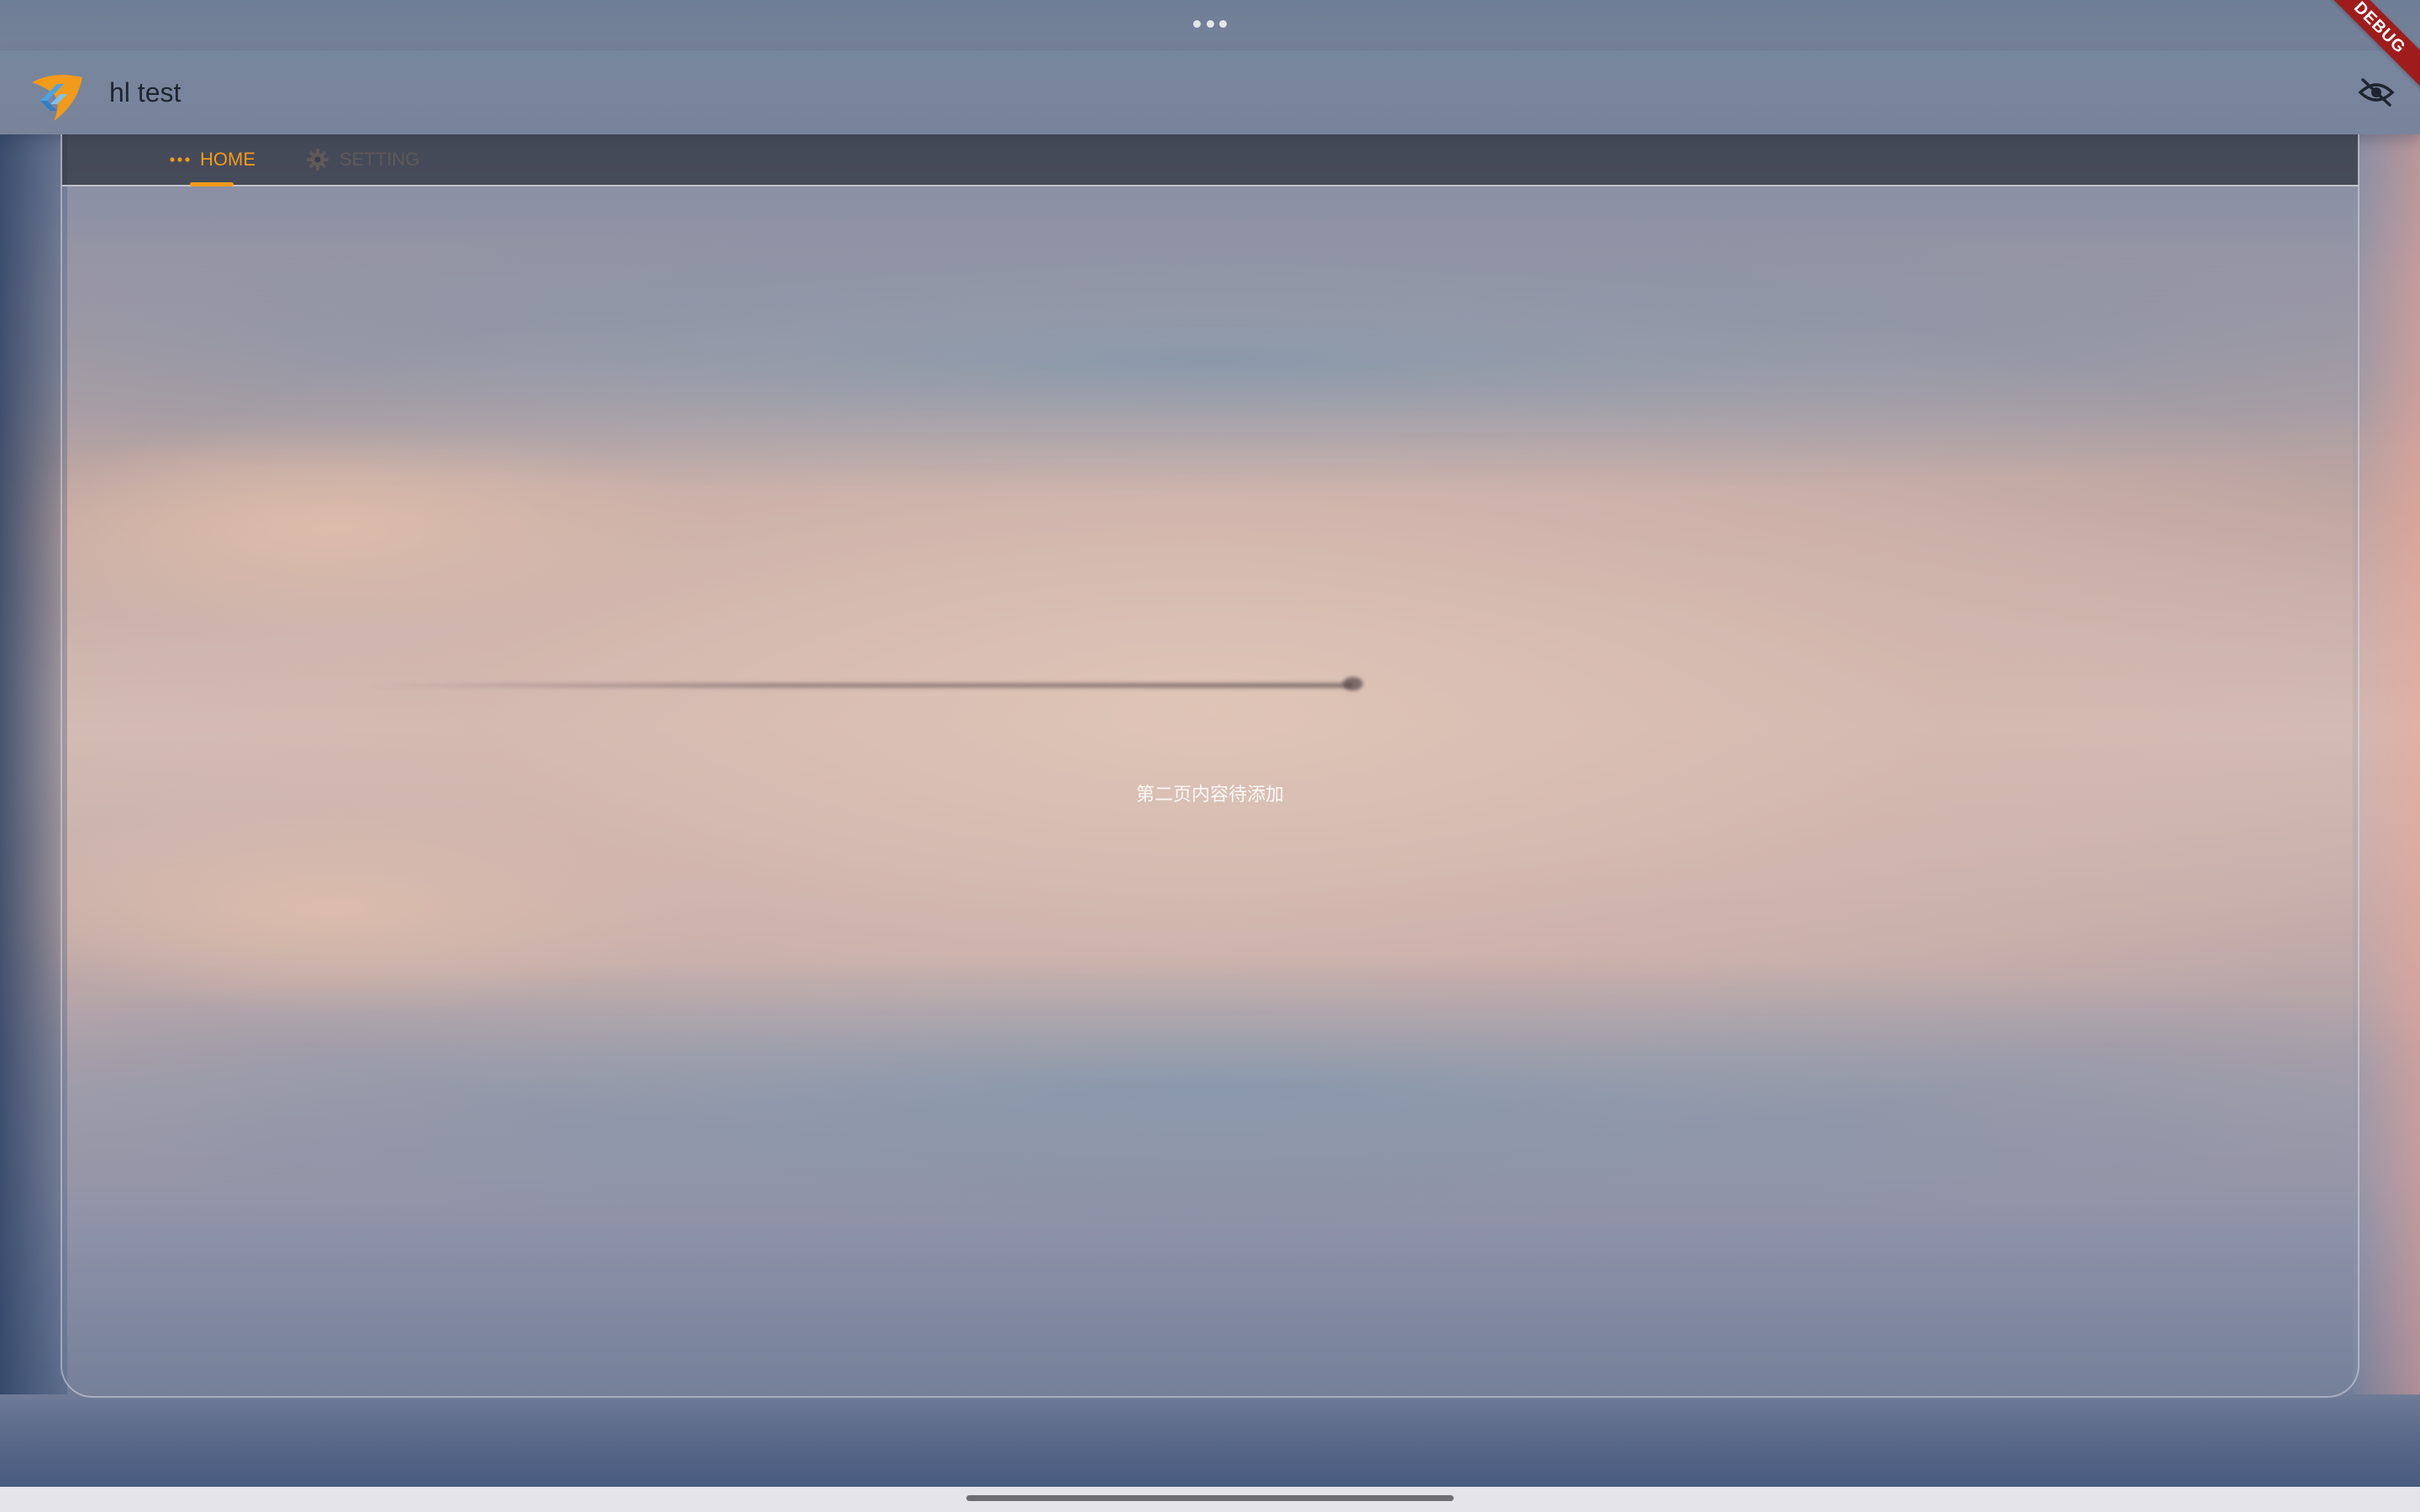  I want to click on home-indicator, so click(1210, 1498).